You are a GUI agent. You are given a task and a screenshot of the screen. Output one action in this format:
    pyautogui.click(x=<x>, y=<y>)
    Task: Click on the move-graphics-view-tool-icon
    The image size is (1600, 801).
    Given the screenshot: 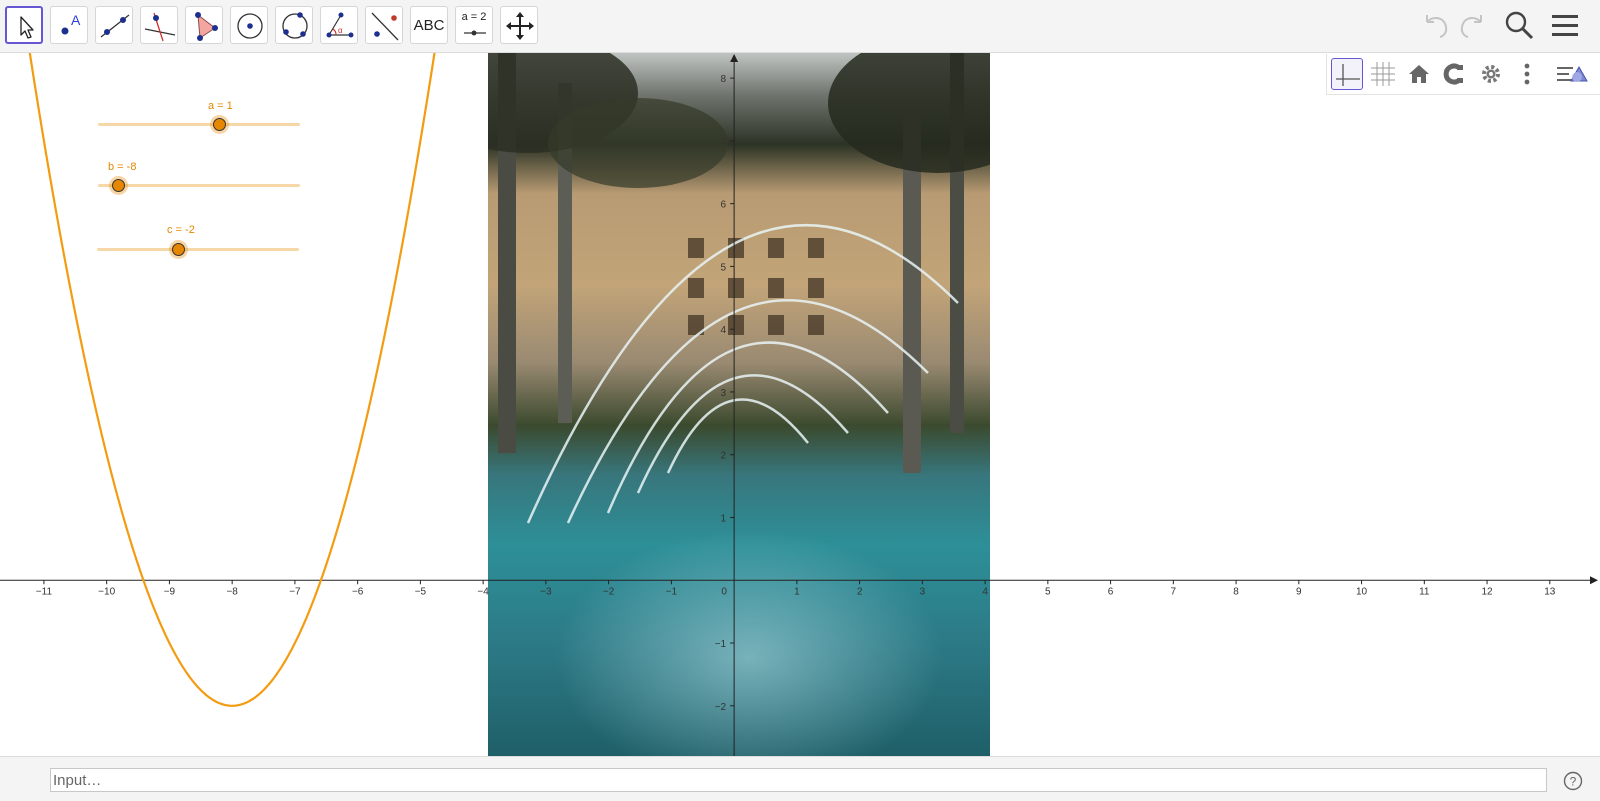 What is the action you would take?
    pyautogui.click(x=520, y=26)
    